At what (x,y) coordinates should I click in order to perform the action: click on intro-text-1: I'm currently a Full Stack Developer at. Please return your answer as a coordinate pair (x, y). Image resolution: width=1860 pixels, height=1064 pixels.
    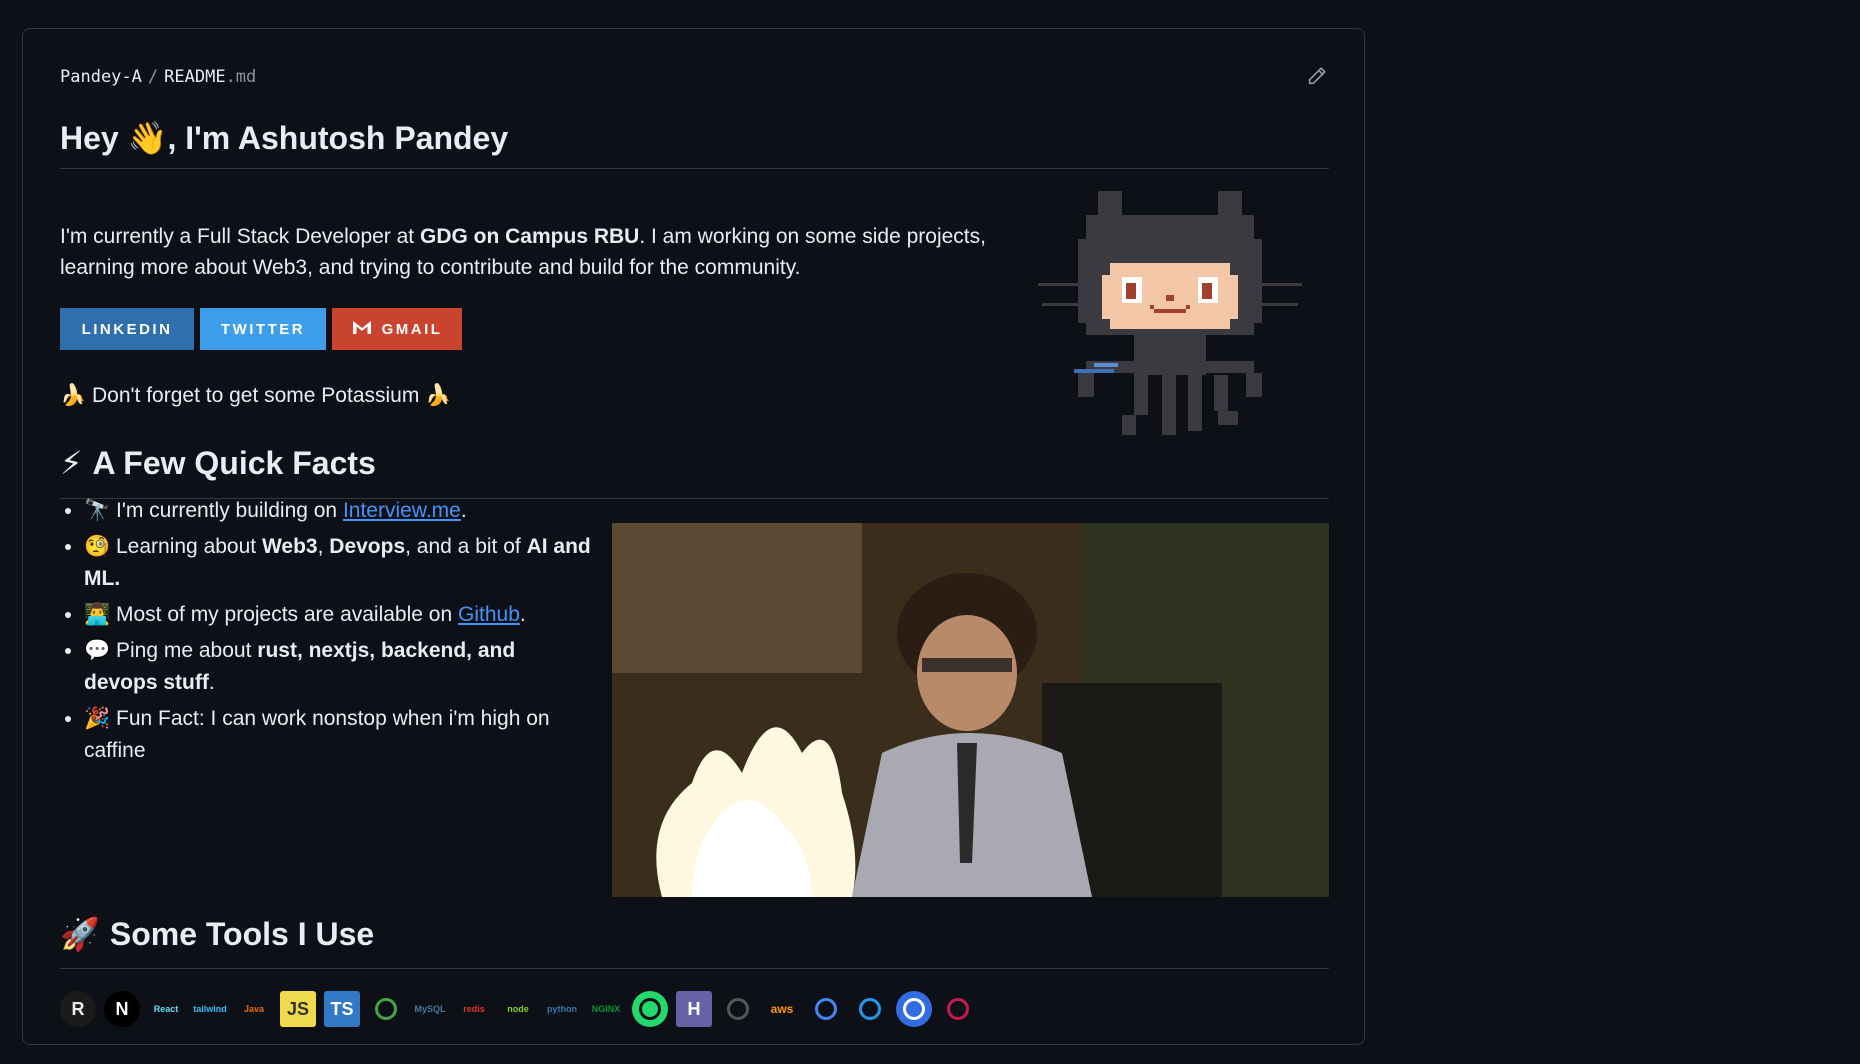
    Looking at the image, I should click on (240, 236).